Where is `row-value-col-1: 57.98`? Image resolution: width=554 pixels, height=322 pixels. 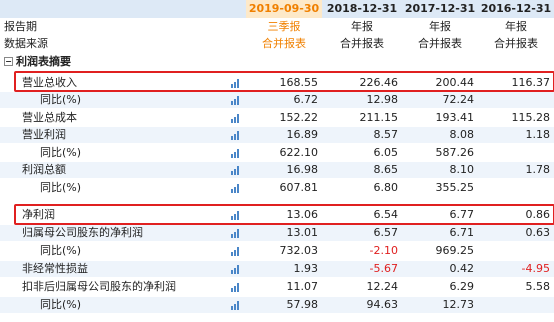 row-value-col-1: 57.98 is located at coordinates (302, 304).